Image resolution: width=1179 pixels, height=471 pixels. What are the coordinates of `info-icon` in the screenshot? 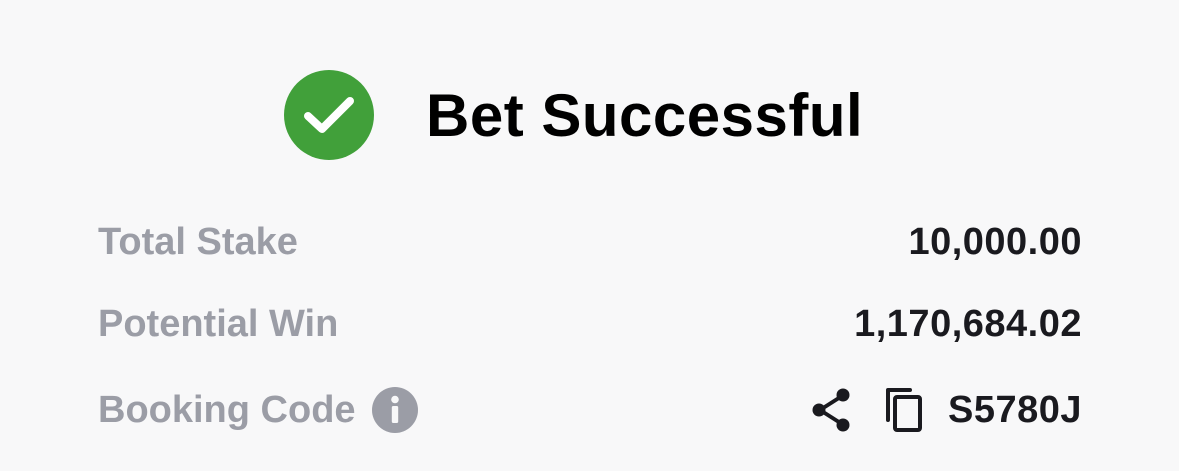 It's located at (394, 410).